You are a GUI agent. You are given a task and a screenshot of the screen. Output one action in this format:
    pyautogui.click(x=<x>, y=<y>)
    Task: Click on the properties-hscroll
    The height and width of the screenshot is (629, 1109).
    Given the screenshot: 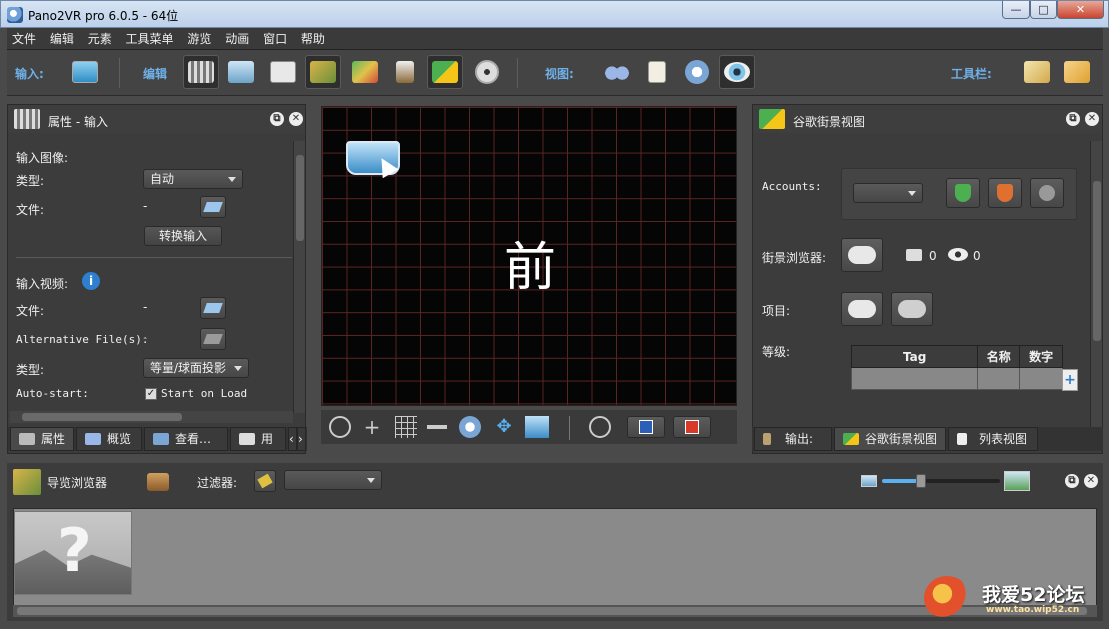 What is the action you would take?
    pyautogui.click(x=151, y=417)
    